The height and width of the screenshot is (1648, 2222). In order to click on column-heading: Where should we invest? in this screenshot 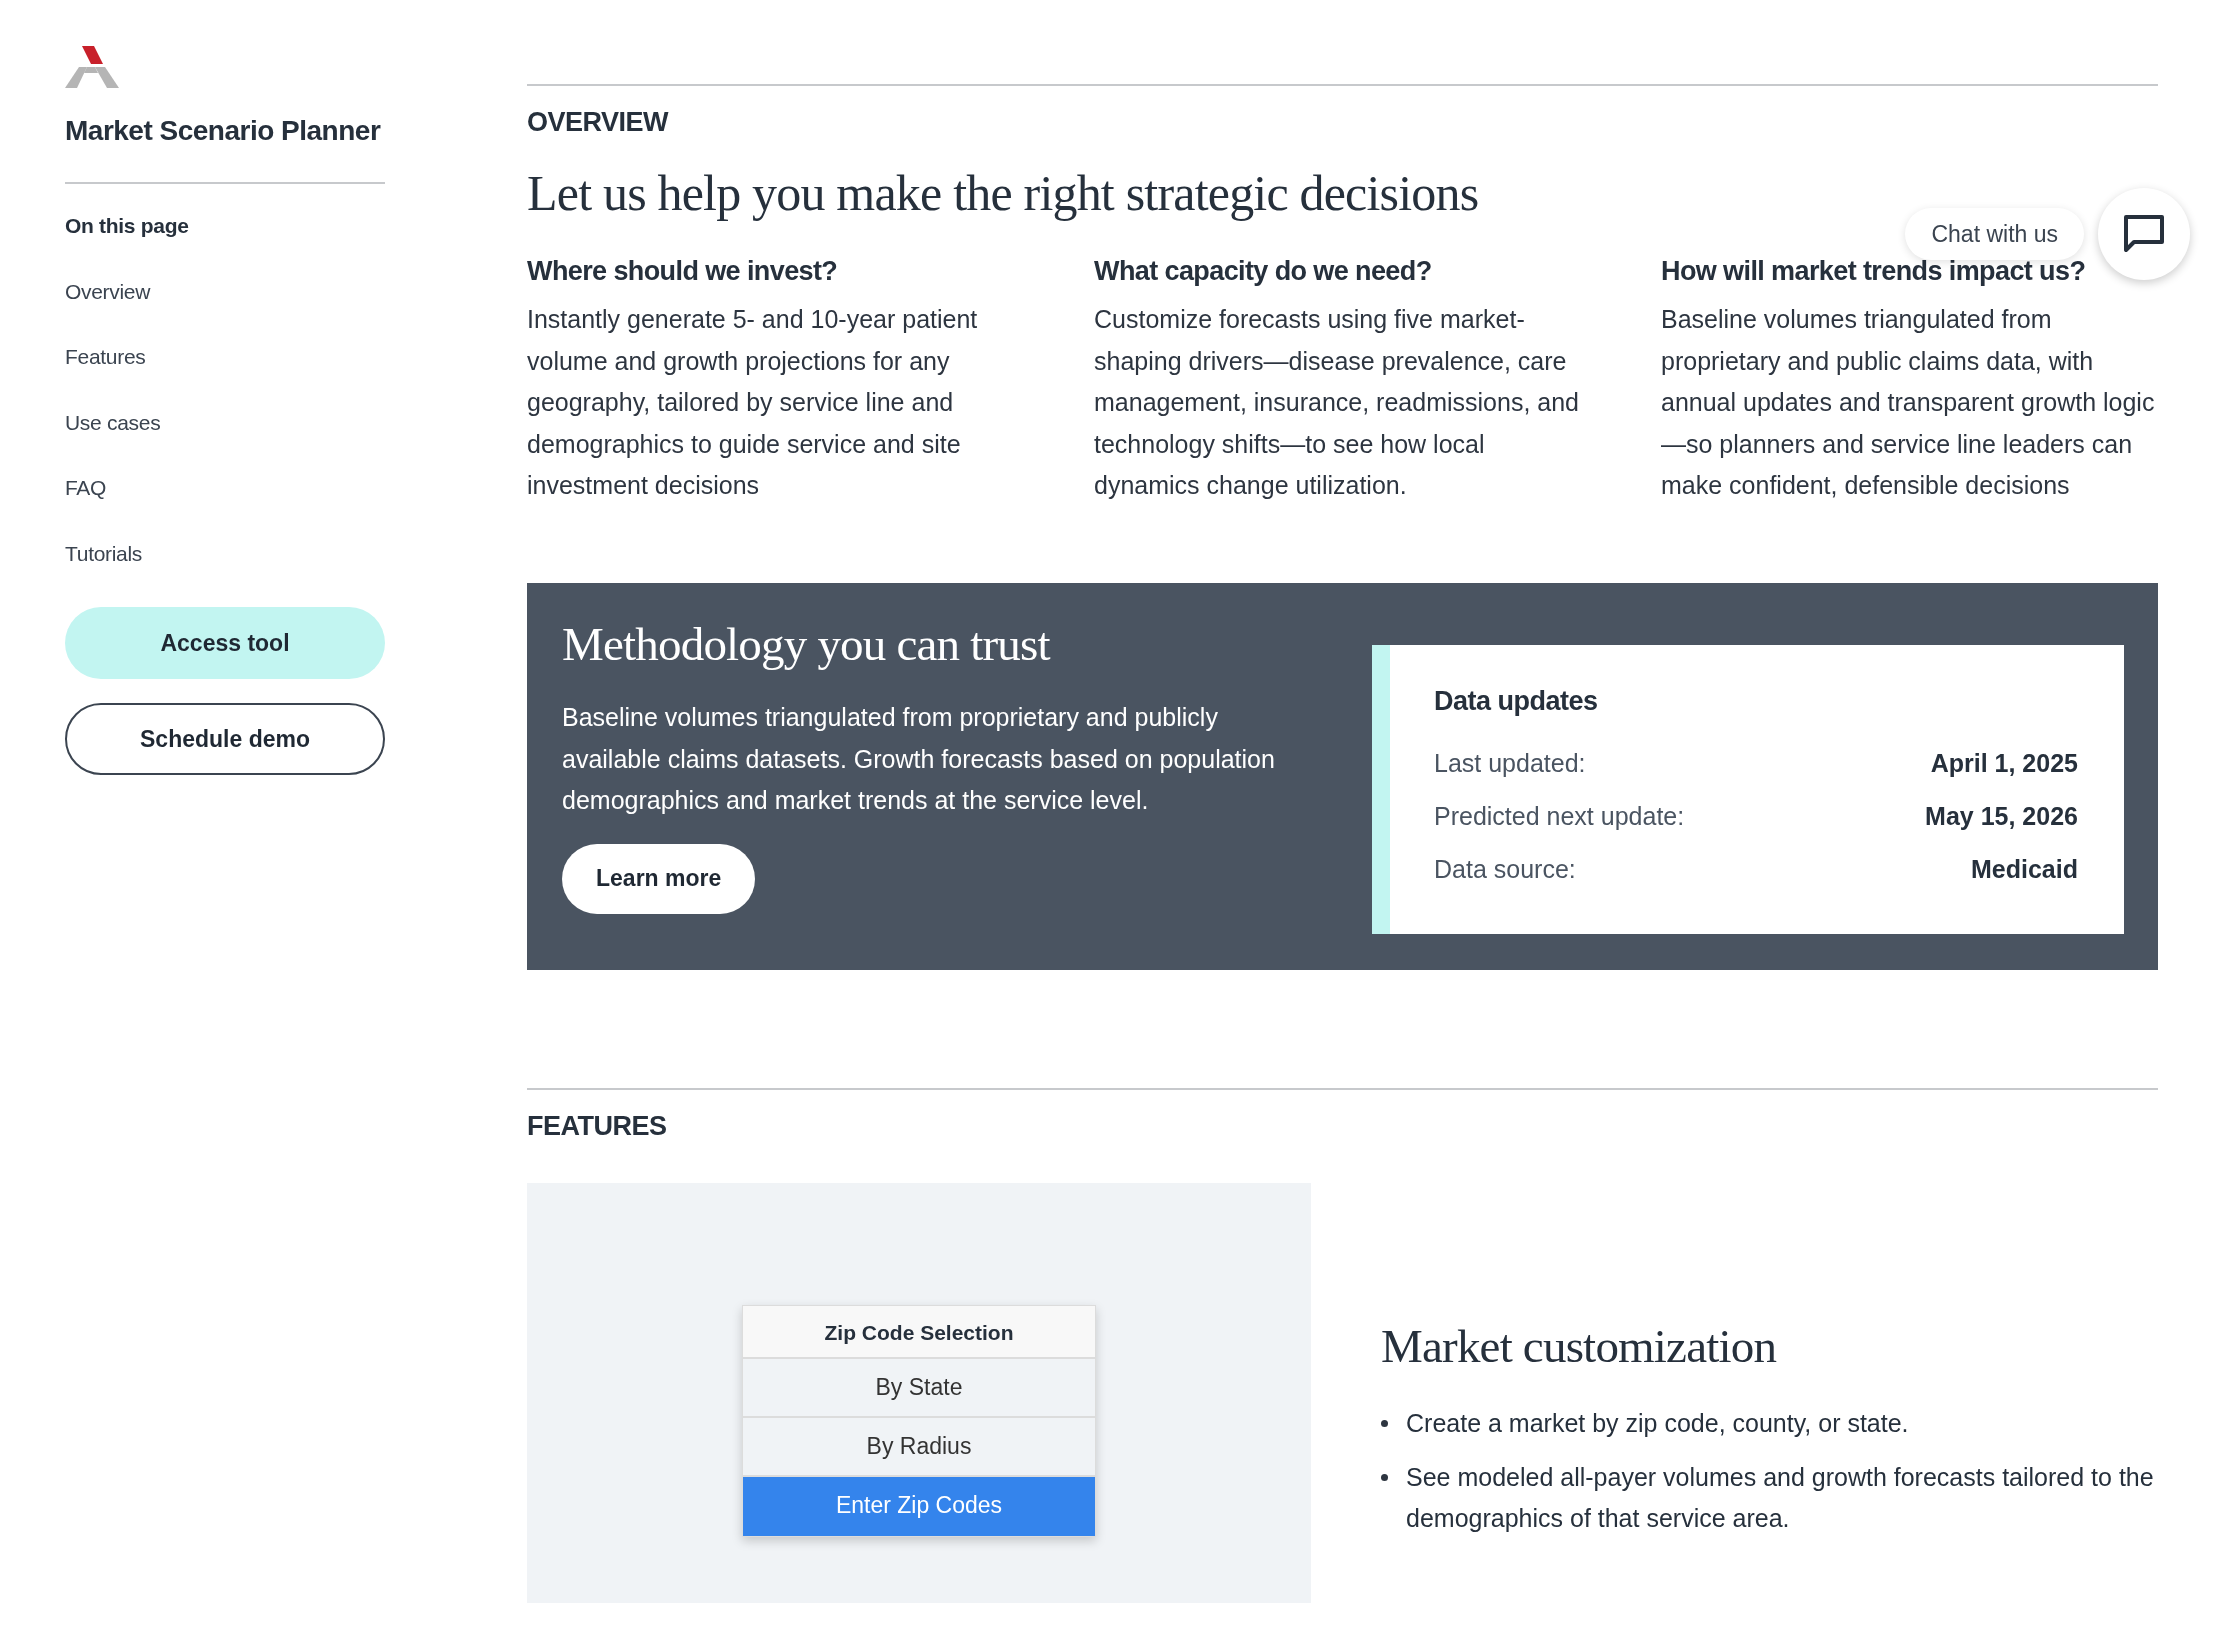, I will do `click(683, 271)`.